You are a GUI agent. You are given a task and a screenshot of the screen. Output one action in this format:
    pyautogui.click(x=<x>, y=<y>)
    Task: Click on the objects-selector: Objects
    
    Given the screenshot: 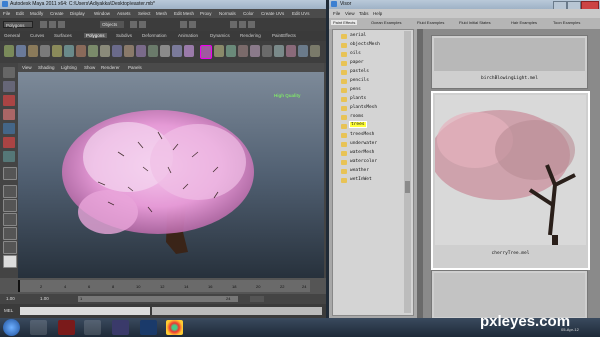 What is the action you would take?
    pyautogui.click(x=112, y=24)
    